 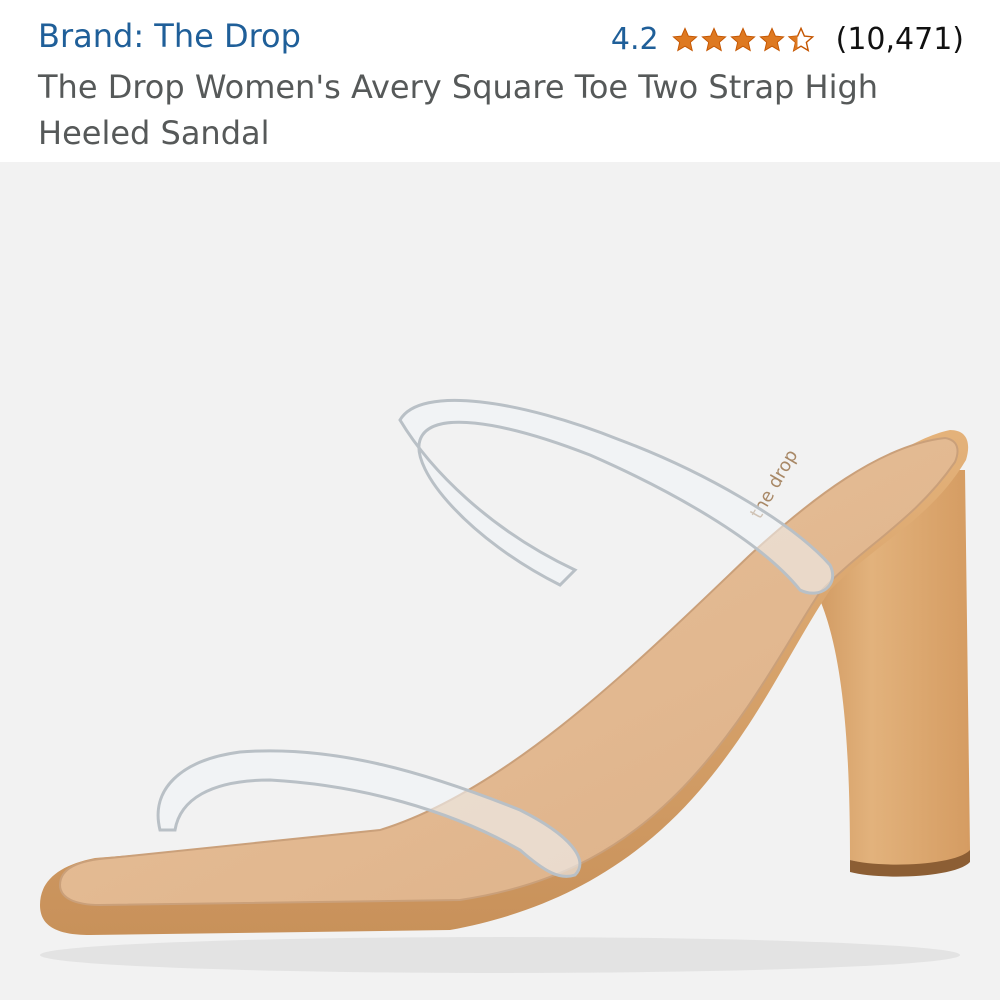 I want to click on brand-link: Brand: The Drop, so click(x=169, y=36).